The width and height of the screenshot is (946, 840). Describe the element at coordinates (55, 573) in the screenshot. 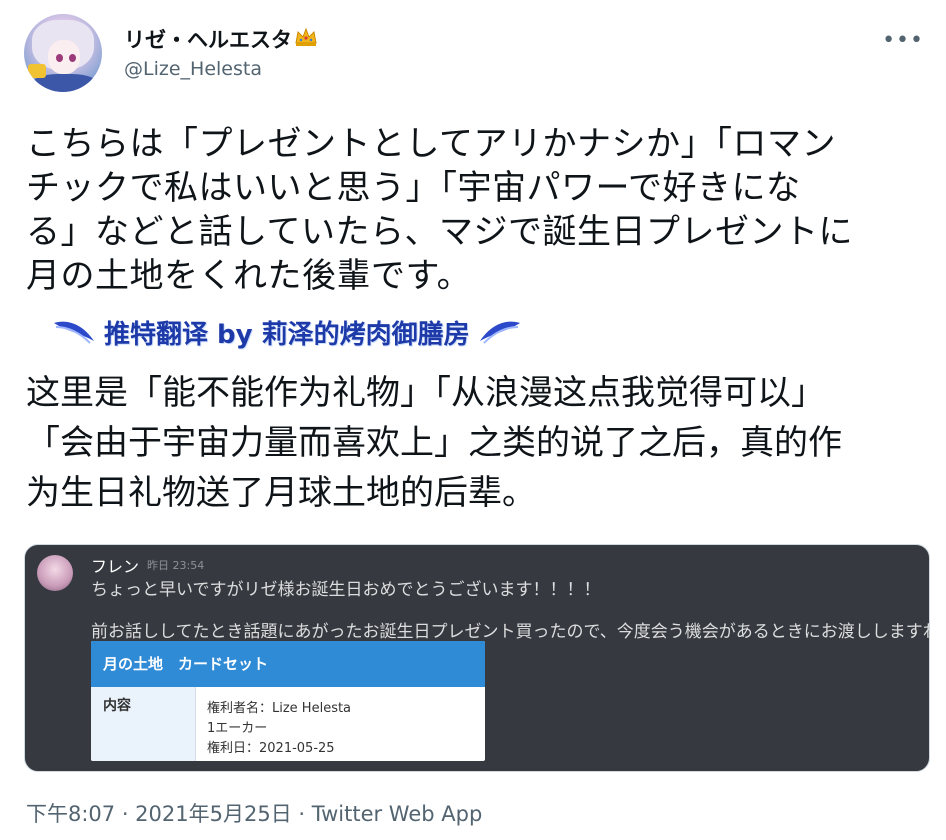

I see `message-author-avatar` at that location.